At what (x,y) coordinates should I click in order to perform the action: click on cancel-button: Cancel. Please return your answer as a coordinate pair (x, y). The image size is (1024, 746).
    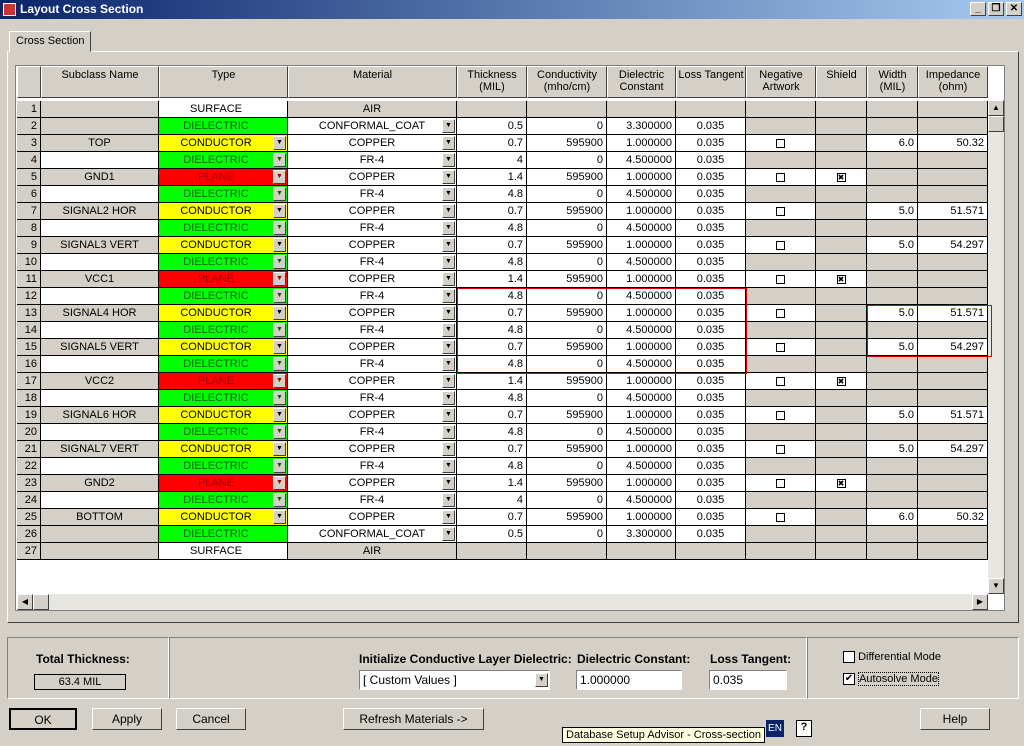
    Looking at the image, I should click on (211, 719).